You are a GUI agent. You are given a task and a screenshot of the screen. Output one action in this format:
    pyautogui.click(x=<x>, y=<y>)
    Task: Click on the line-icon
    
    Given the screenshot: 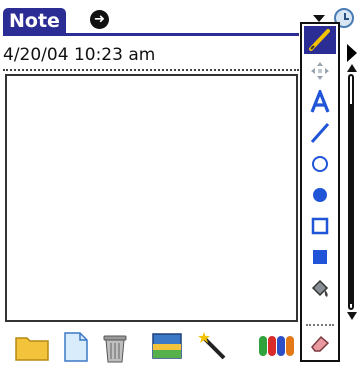 What is the action you would take?
    pyautogui.click(x=320, y=133)
    